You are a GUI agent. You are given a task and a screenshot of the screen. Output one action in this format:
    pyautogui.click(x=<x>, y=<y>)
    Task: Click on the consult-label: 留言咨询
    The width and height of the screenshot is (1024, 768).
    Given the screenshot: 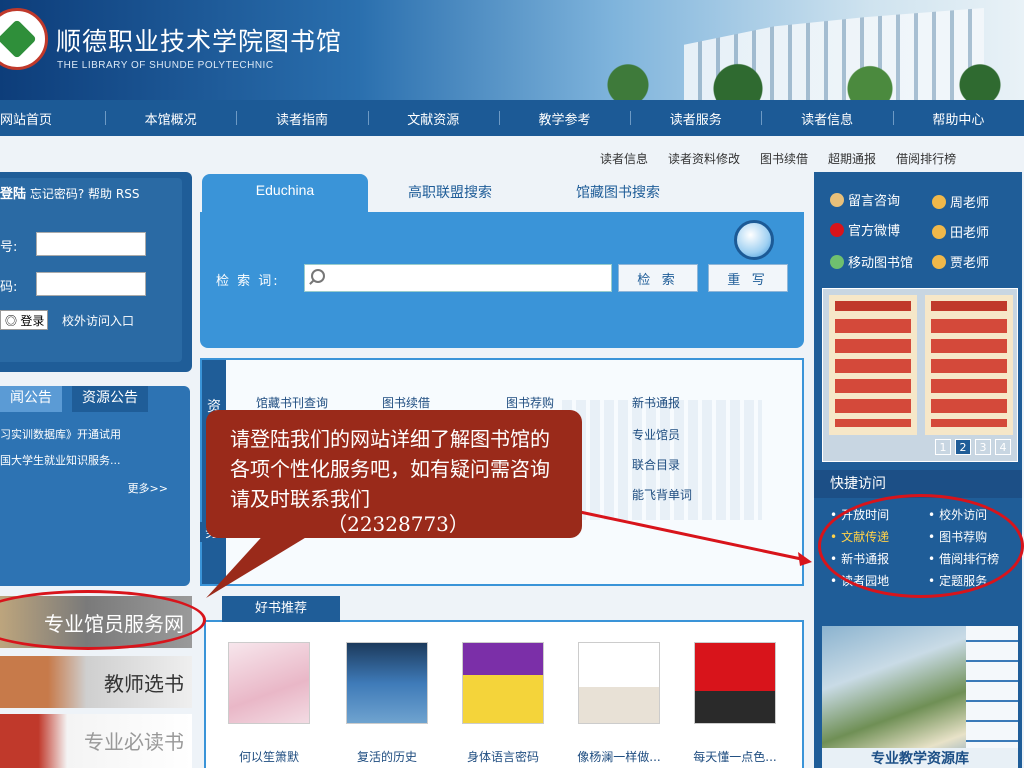 What is the action you would take?
    pyautogui.click(x=874, y=201)
    